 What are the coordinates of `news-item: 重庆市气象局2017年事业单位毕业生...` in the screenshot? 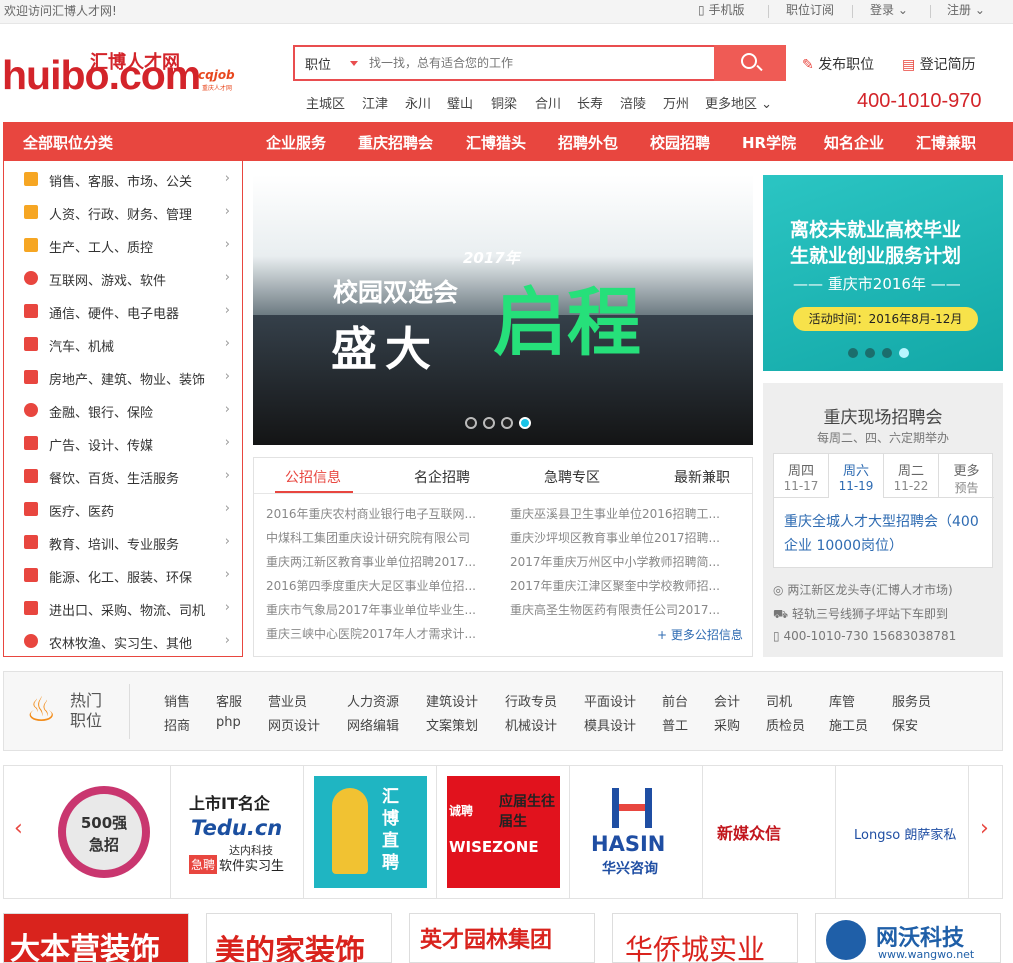 It's located at (373, 609).